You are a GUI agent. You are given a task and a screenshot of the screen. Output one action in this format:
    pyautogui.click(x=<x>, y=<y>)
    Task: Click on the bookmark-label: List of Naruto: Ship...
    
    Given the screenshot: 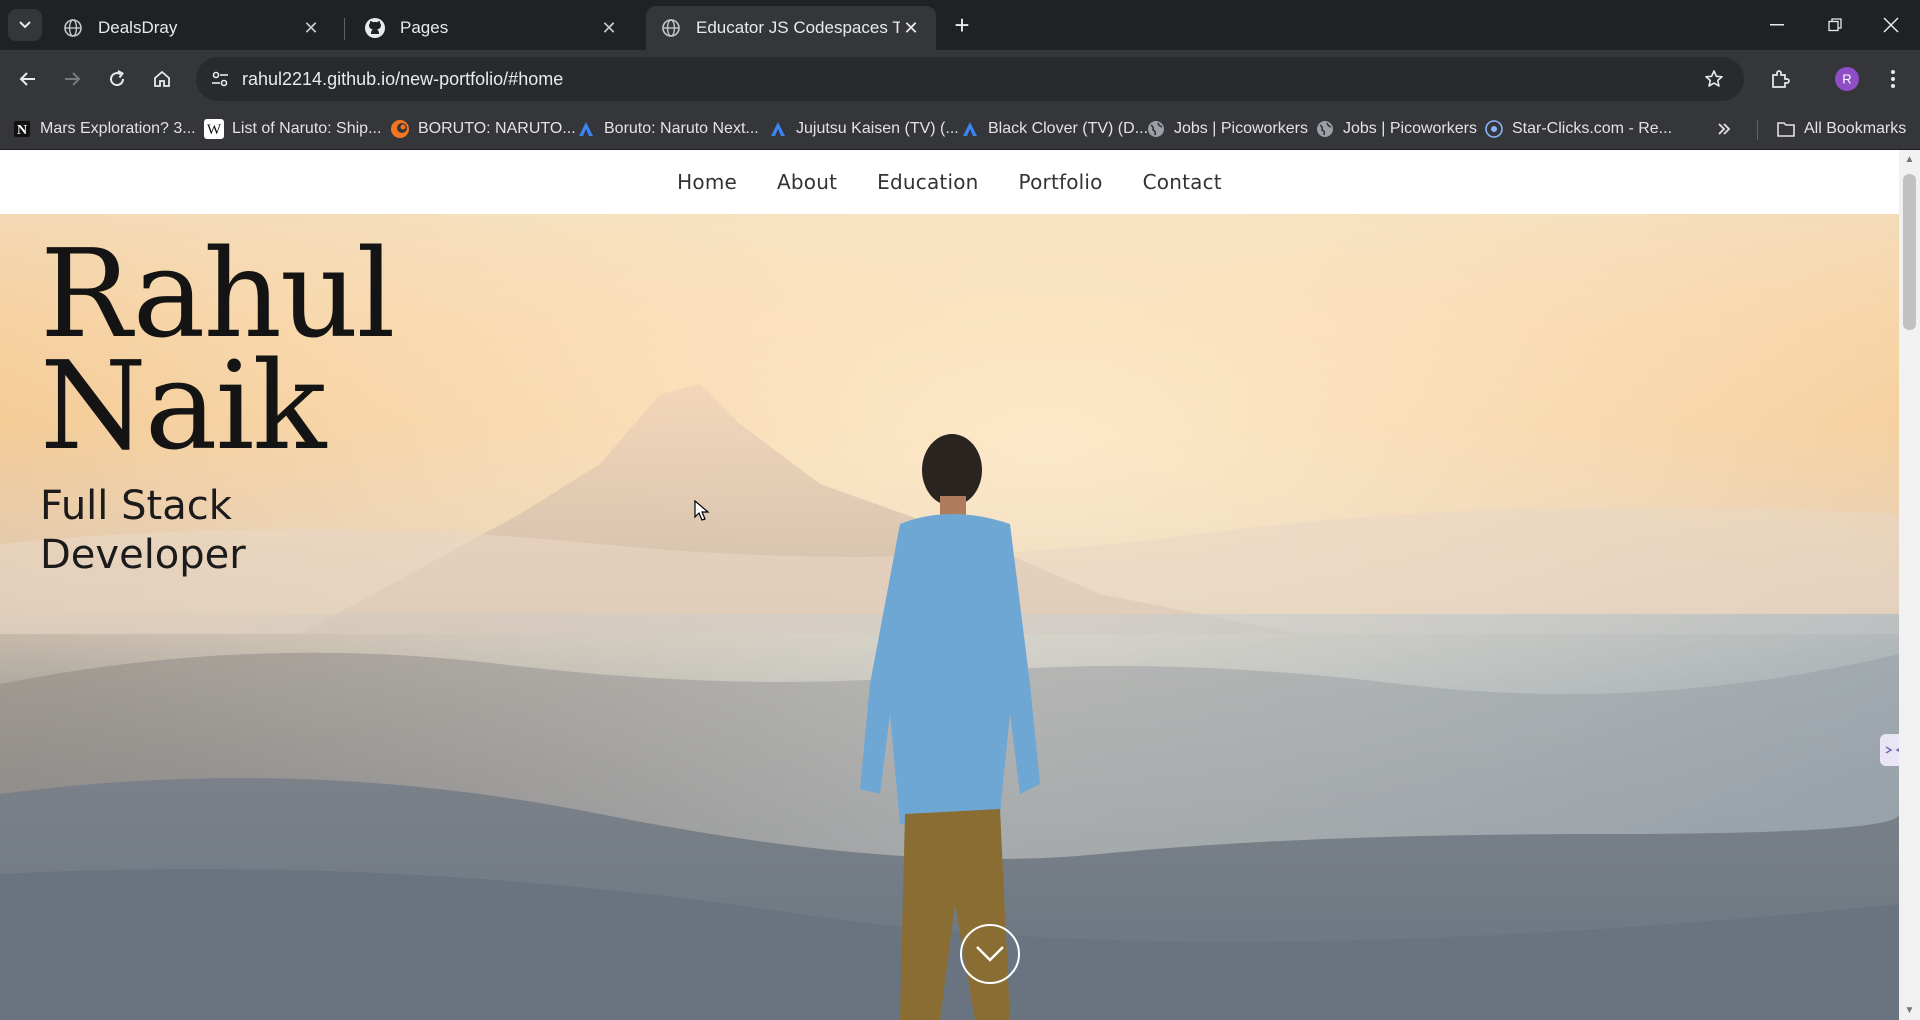 What is the action you would take?
    pyautogui.click(x=307, y=128)
    